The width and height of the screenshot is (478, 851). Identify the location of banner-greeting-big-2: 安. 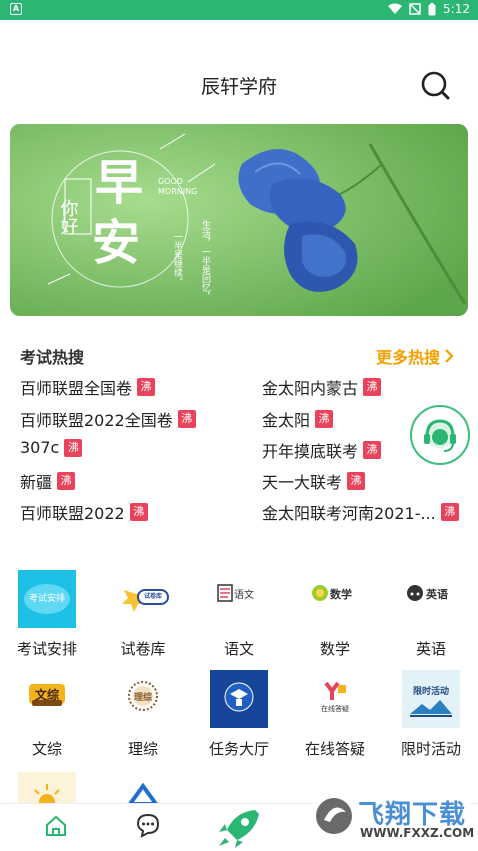
(116, 243).